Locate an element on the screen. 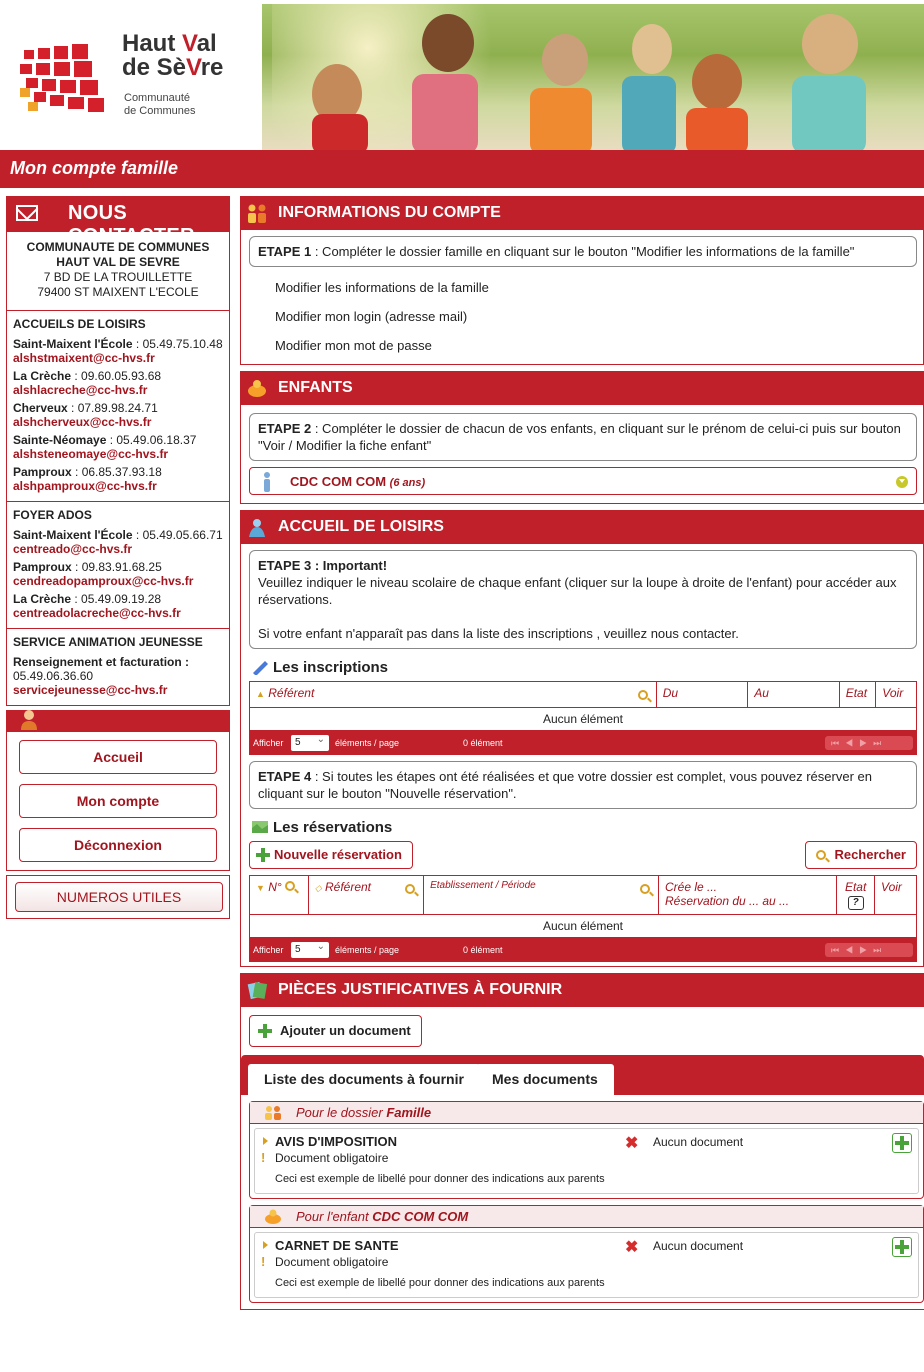  missing-x-icon: ✖ is located at coordinates (632, 1247).